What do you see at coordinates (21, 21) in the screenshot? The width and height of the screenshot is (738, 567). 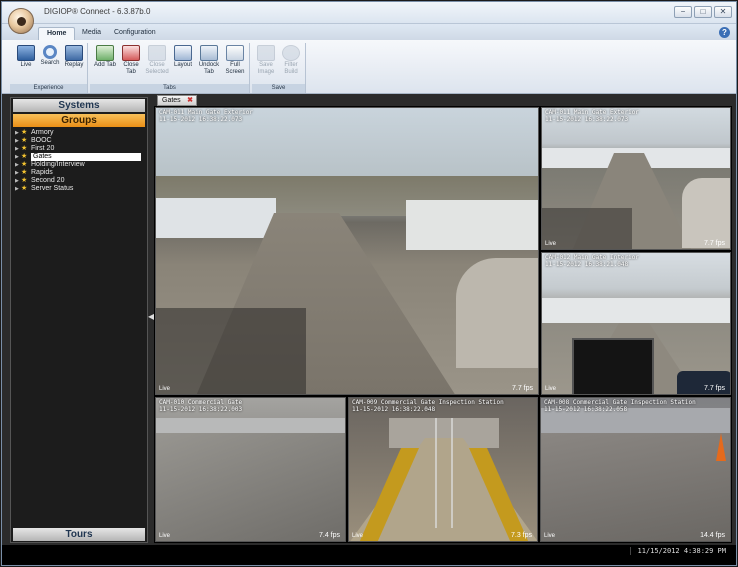 I see `app-menu-orb-icon` at bounding box center [21, 21].